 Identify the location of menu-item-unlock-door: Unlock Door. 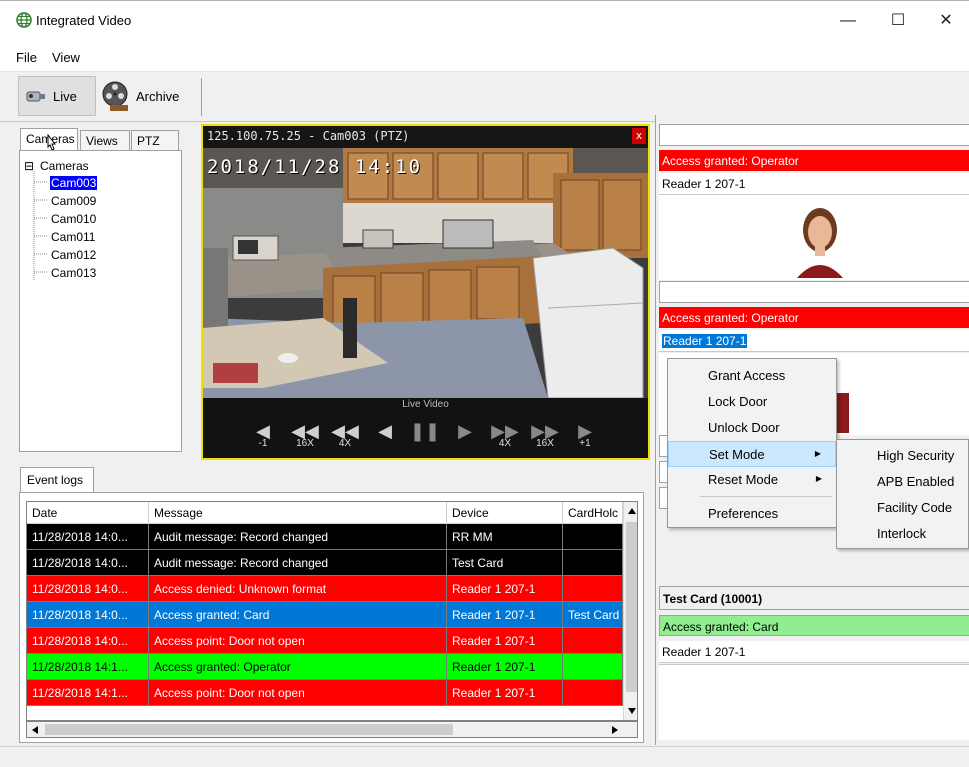
(752, 428).